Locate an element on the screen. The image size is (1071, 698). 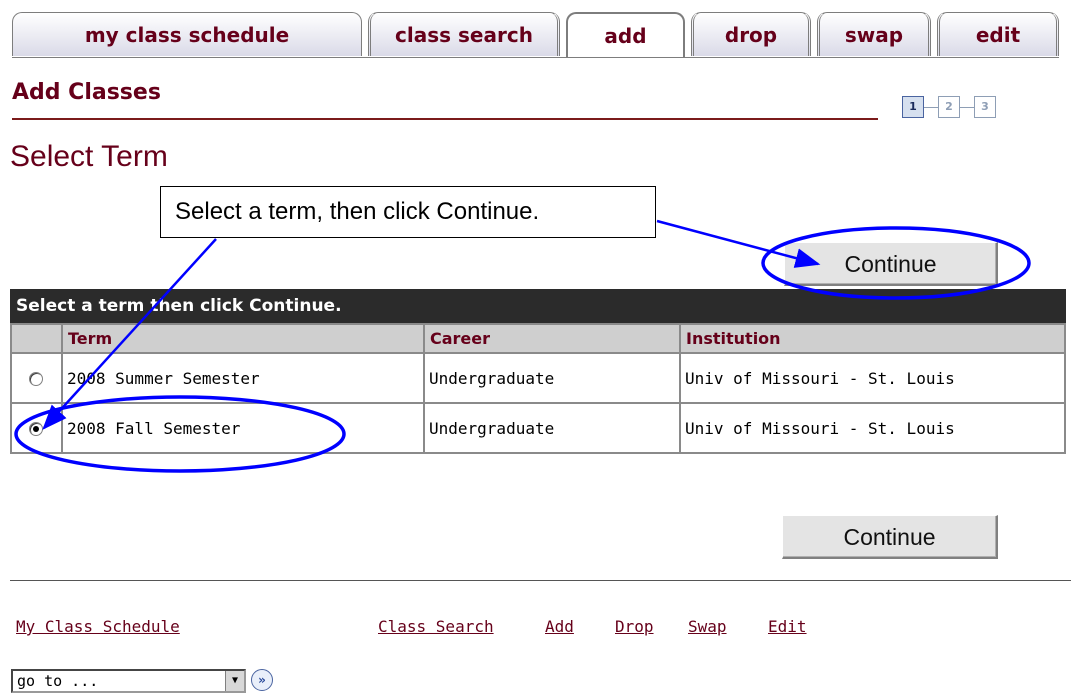
term-cell: 2008 Summer Semester is located at coordinates (243, 378).